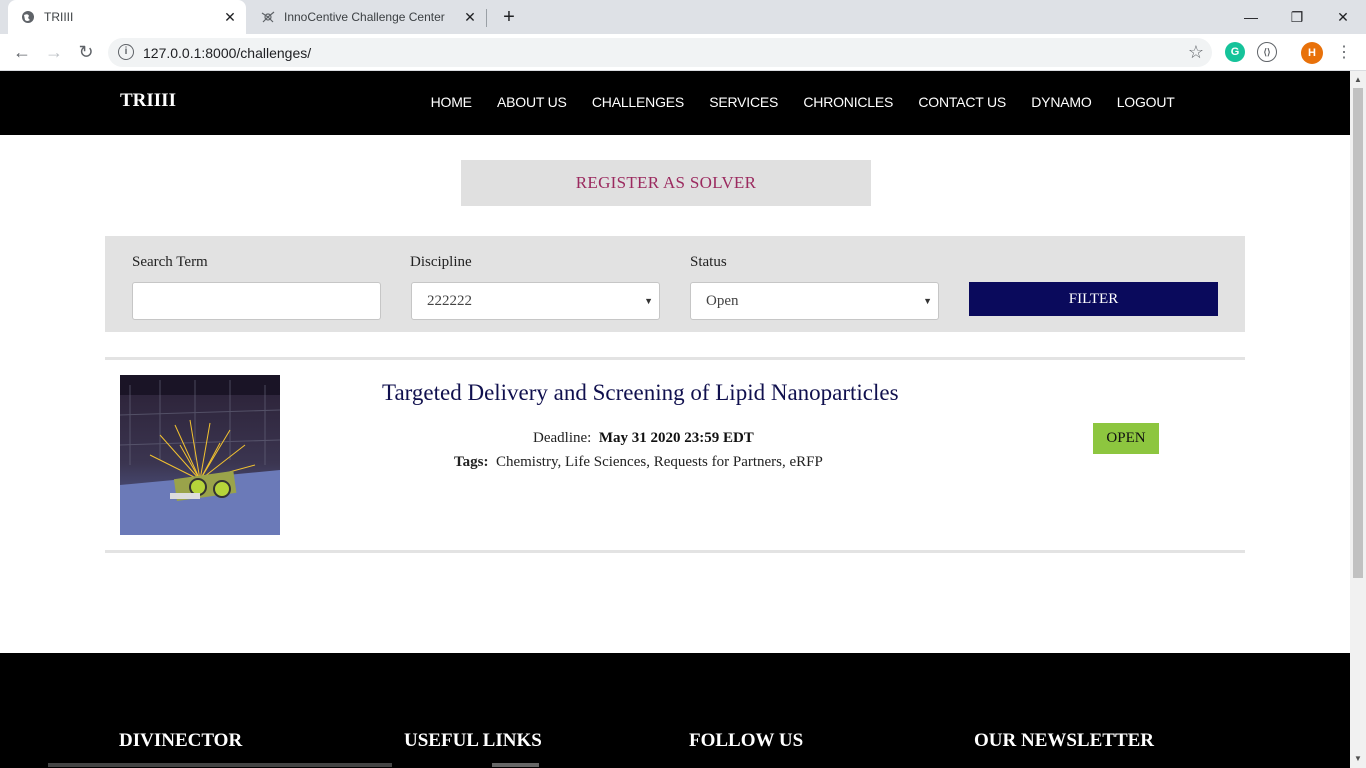  What do you see at coordinates (449, 300) in the screenshot?
I see `discipline-value: 222222` at bounding box center [449, 300].